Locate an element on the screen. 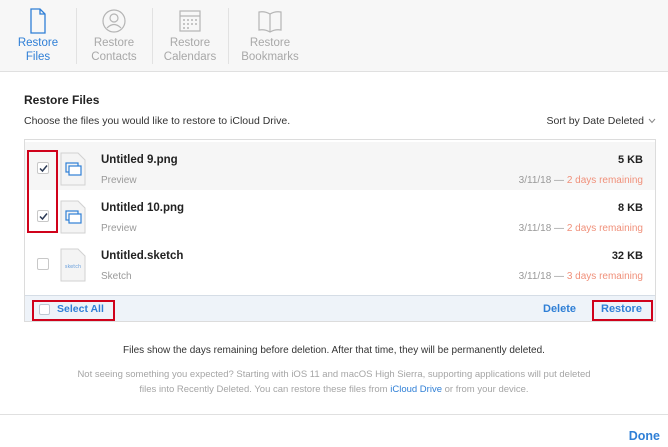 The image size is (668, 447). tab-restore-contacts: Restore Contacts is located at coordinates (114, 36).